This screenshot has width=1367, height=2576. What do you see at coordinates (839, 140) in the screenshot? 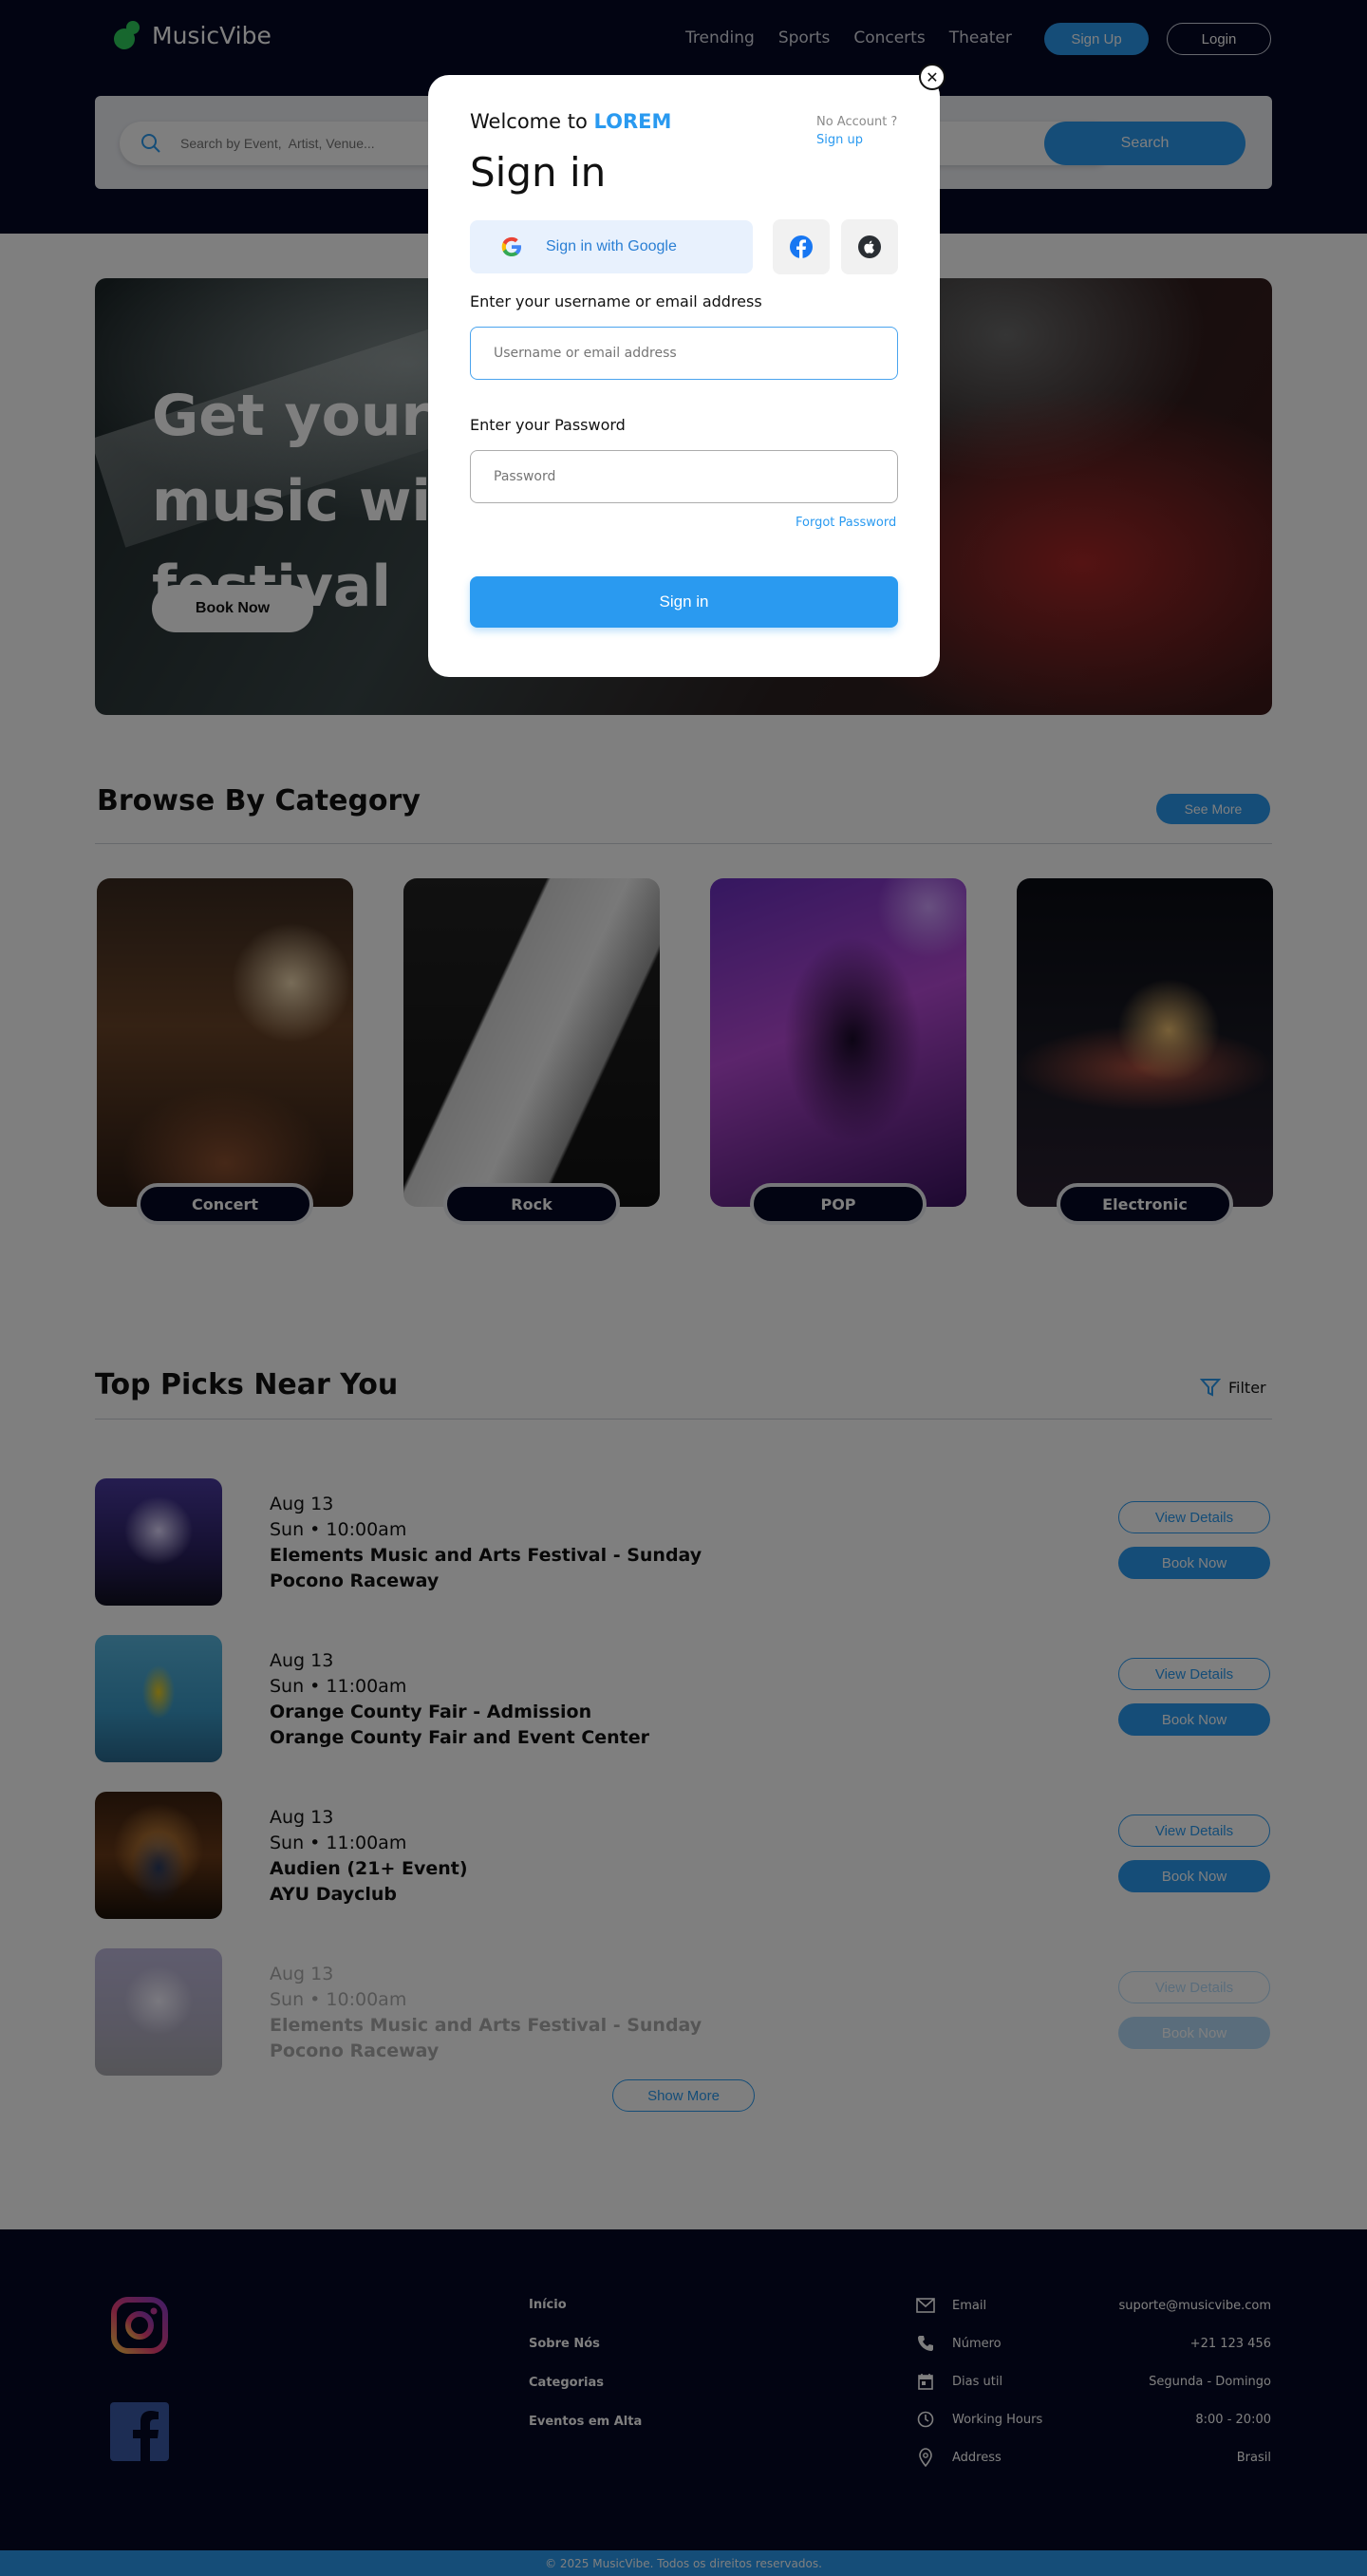
I see `signup-link: Sign up` at bounding box center [839, 140].